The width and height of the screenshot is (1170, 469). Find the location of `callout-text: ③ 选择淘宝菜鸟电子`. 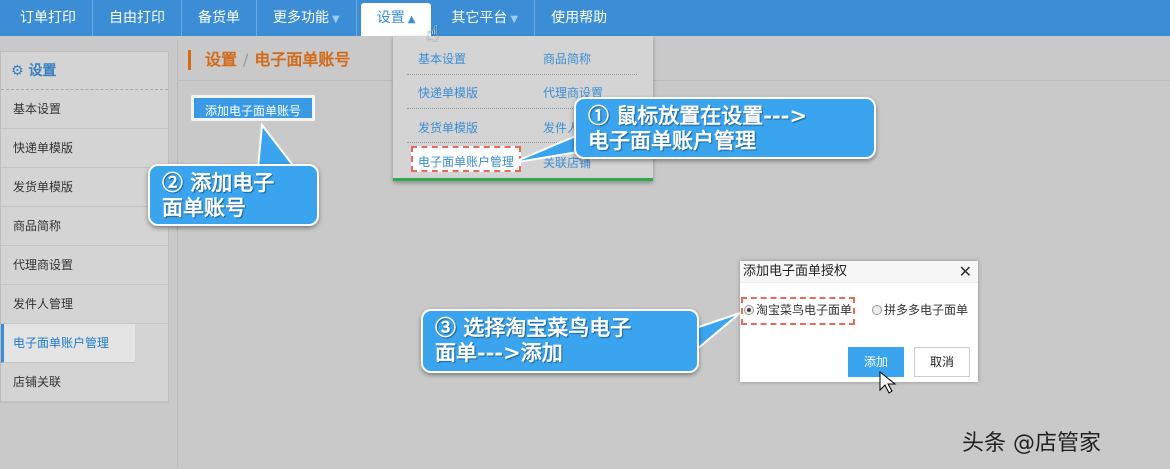

callout-text: ③ 选择淘宝菜鸟电子 is located at coordinates (533, 327).